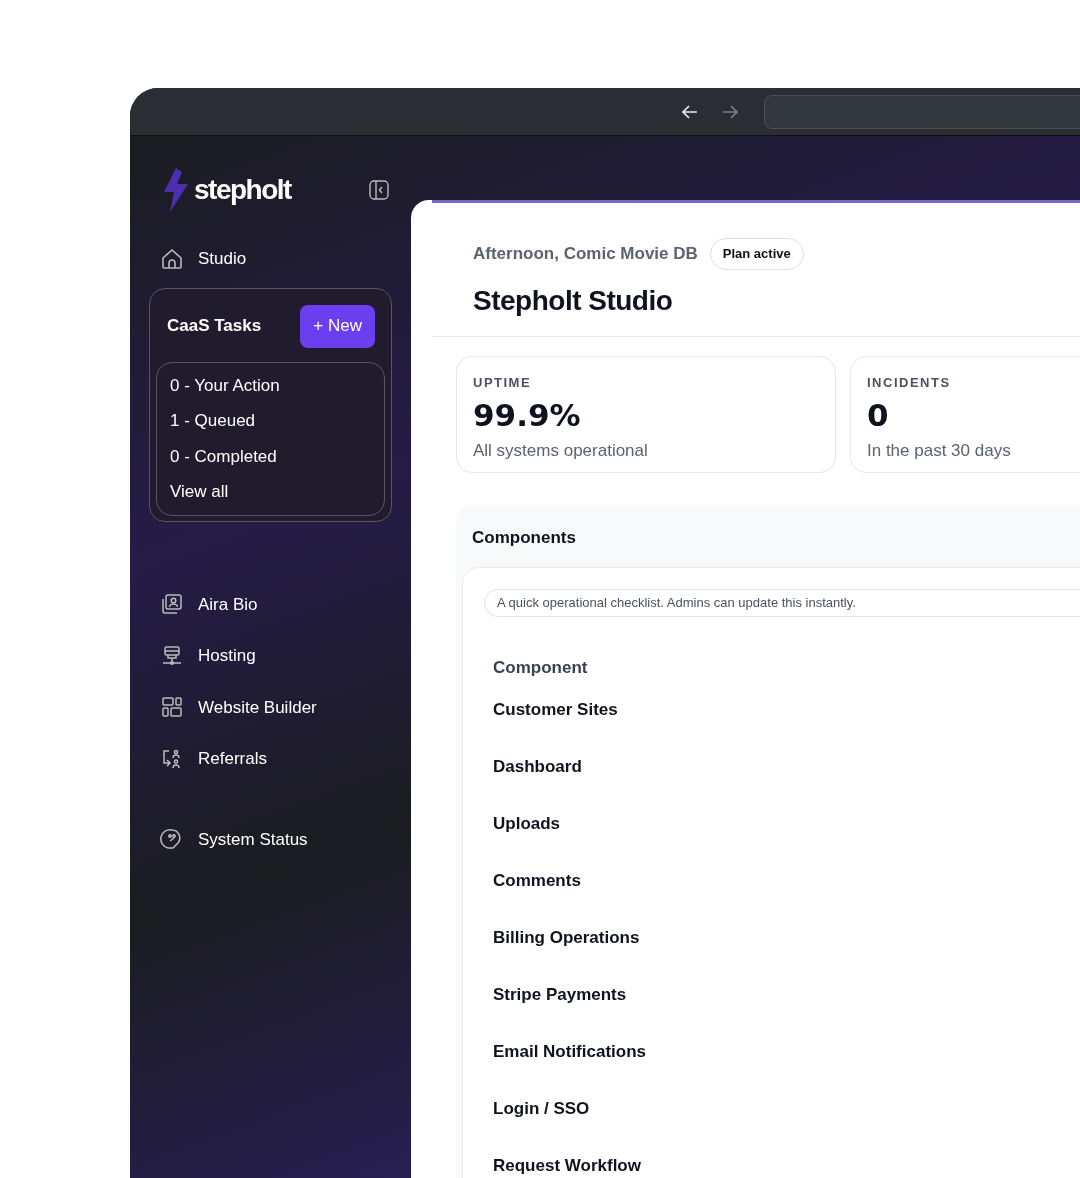 The height and width of the screenshot is (1178, 1080). What do you see at coordinates (573, 300) in the screenshot?
I see `page-title: Stepholt Studio` at bounding box center [573, 300].